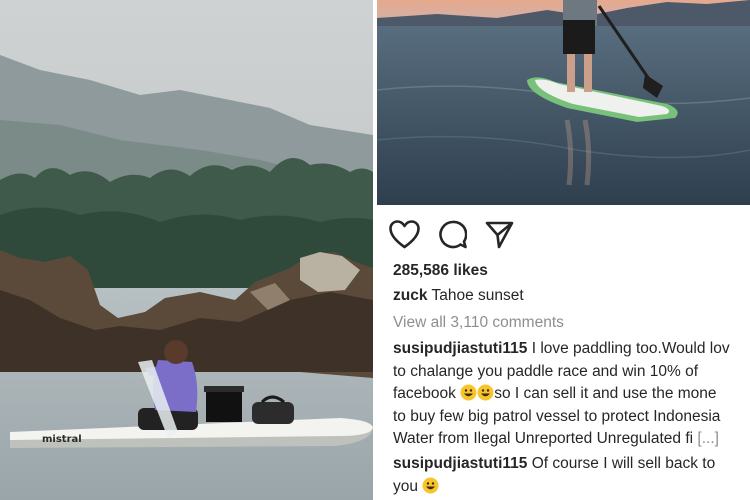 This screenshot has width=750, height=500. I want to click on caption-author: zuck, so click(410, 295).